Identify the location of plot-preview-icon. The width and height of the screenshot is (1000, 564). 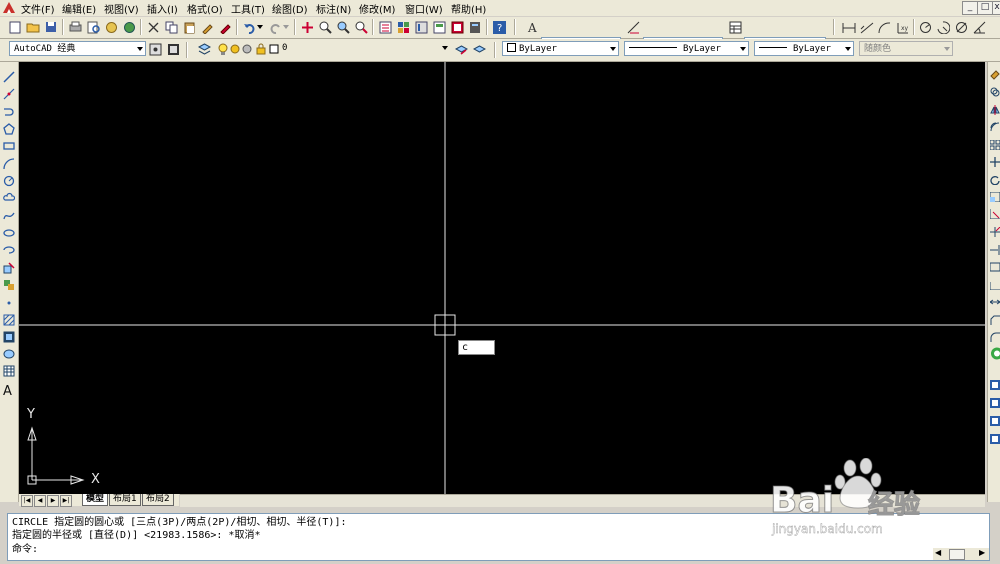
(93, 27).